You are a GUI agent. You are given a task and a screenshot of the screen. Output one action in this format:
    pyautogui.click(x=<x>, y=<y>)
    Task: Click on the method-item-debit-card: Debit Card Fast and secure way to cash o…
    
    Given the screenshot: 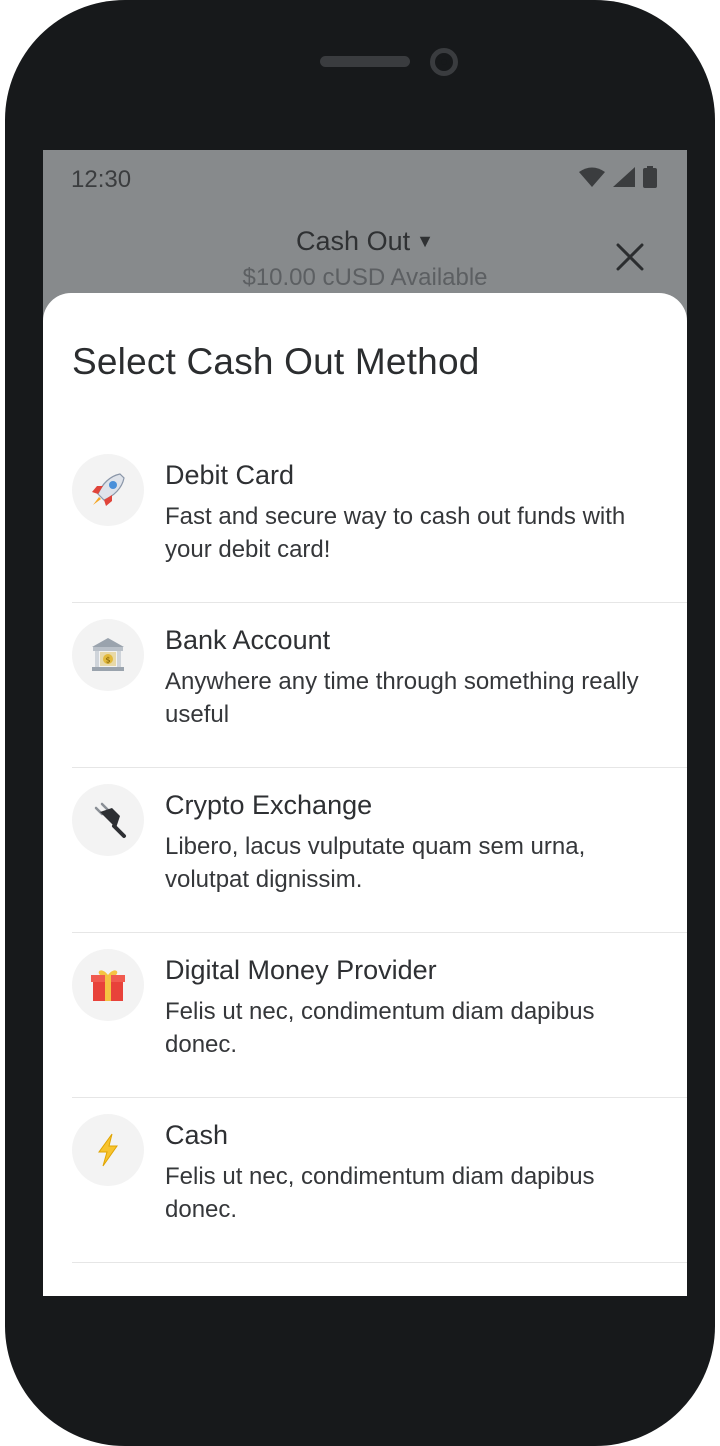 What is the action you would take?
    pyautogui.click(x=379, y=520)
    